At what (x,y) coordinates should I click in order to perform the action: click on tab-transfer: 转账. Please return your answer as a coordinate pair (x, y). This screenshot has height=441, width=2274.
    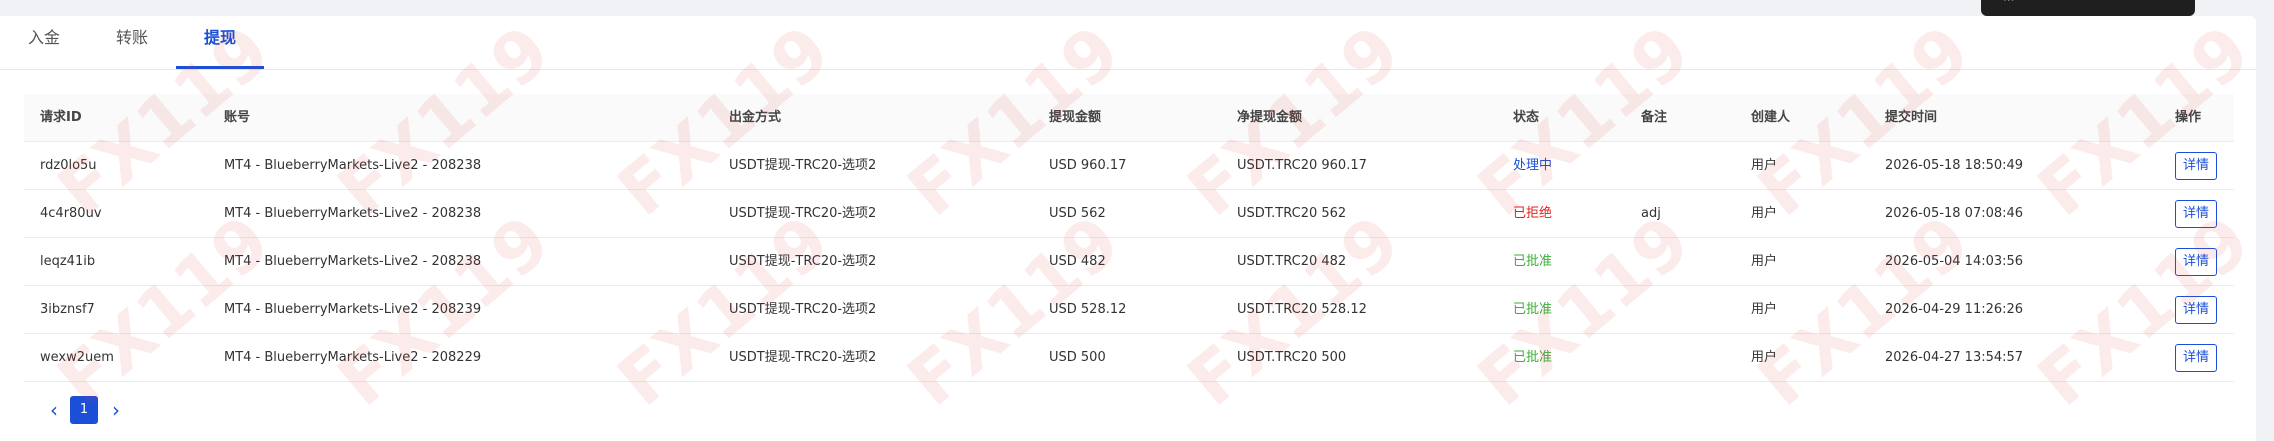
    Looking at the image, I should click on (132, 49).